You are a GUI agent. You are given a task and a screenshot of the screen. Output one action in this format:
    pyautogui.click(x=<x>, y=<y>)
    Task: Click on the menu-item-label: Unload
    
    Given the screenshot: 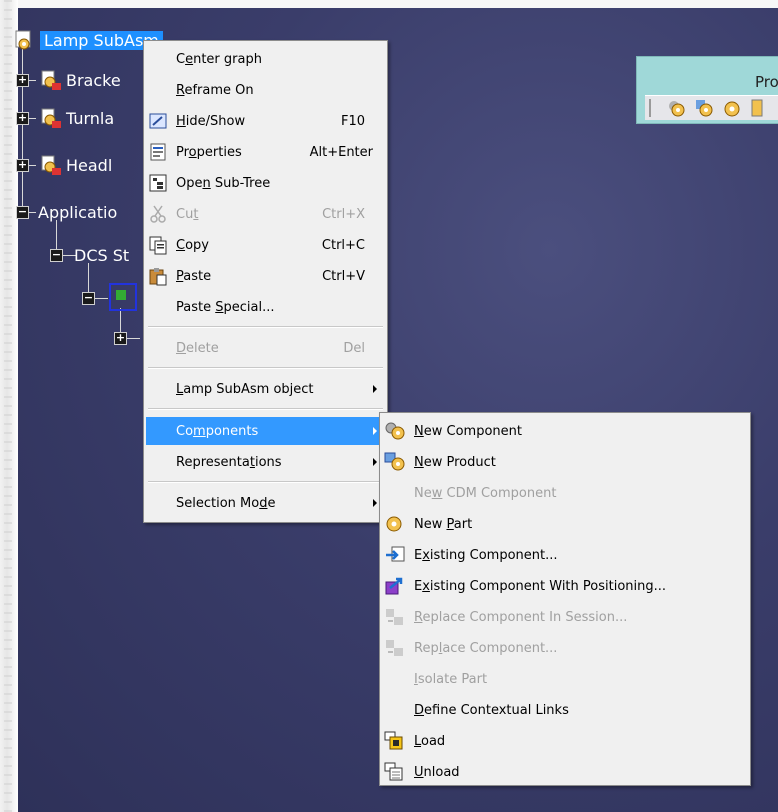 What is the action you would take?
    pyautogui.click(x=437, y=772)
    